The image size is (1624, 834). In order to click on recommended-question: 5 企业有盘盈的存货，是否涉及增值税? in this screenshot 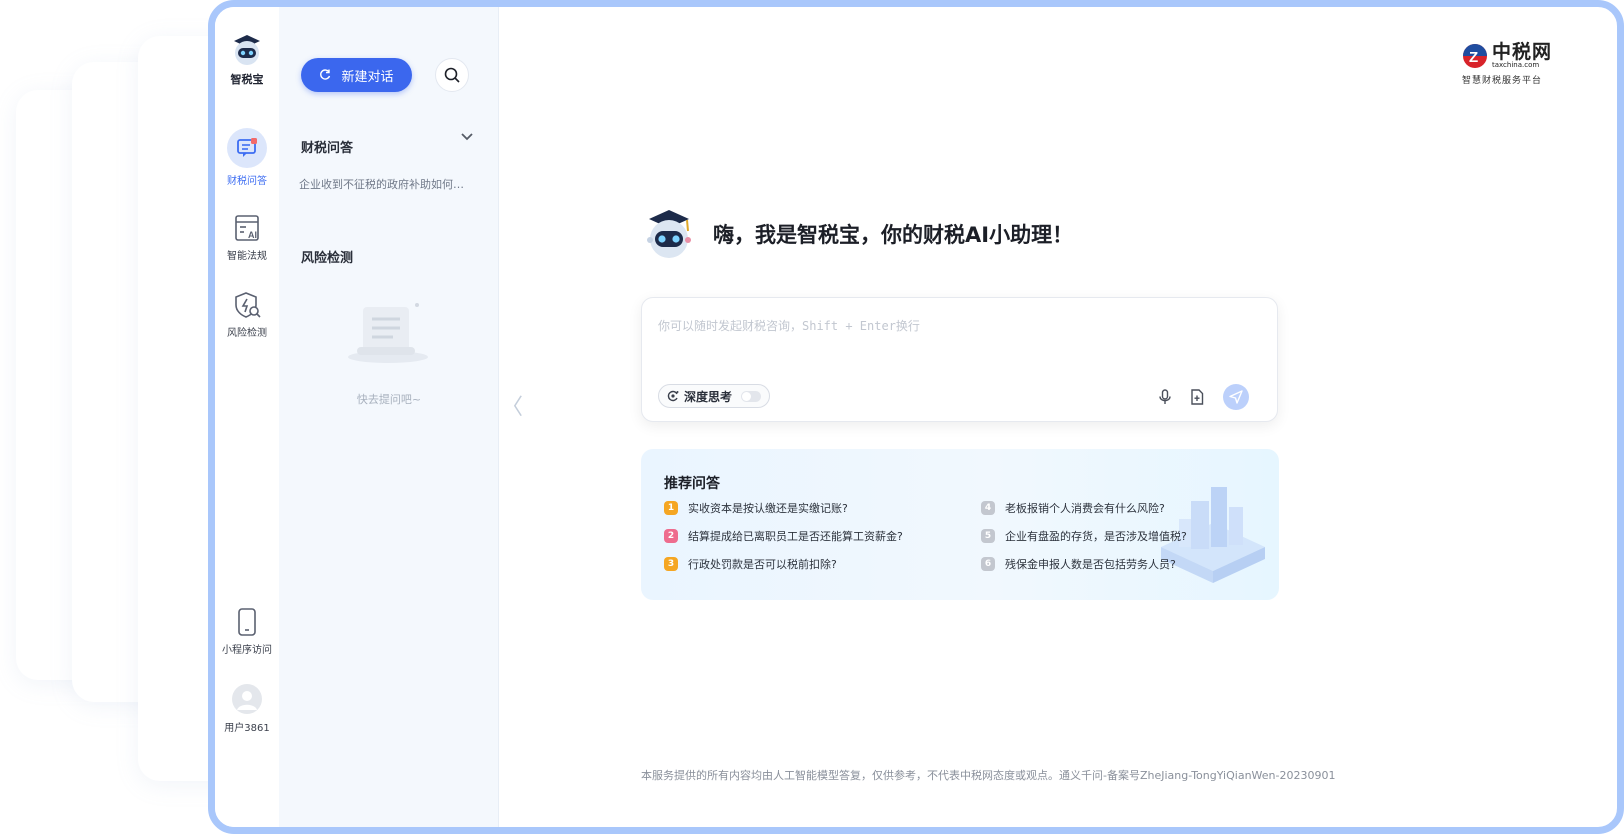, I will do `click(1084, 536)`.